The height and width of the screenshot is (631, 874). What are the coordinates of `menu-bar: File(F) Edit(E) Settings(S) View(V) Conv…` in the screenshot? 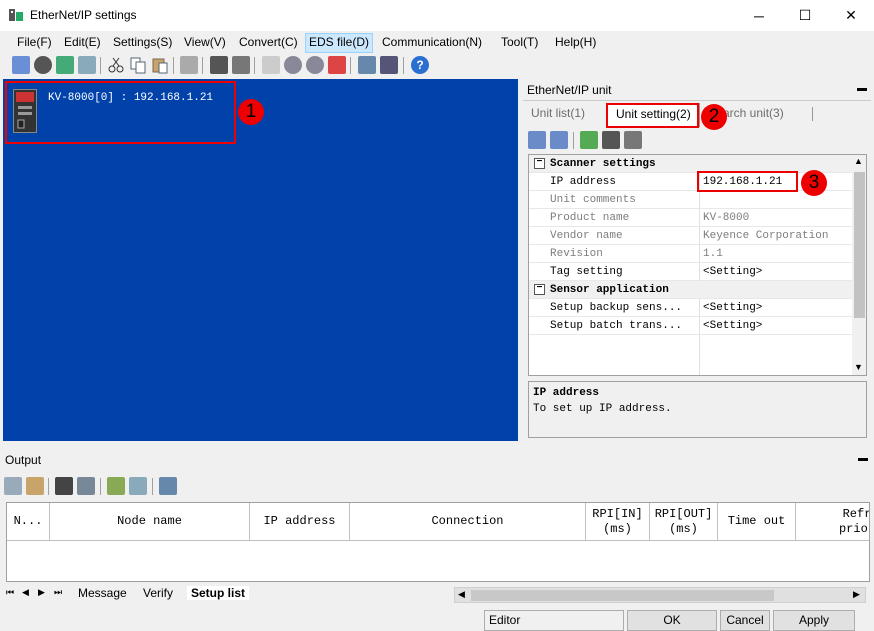 It's located at (437, 42).